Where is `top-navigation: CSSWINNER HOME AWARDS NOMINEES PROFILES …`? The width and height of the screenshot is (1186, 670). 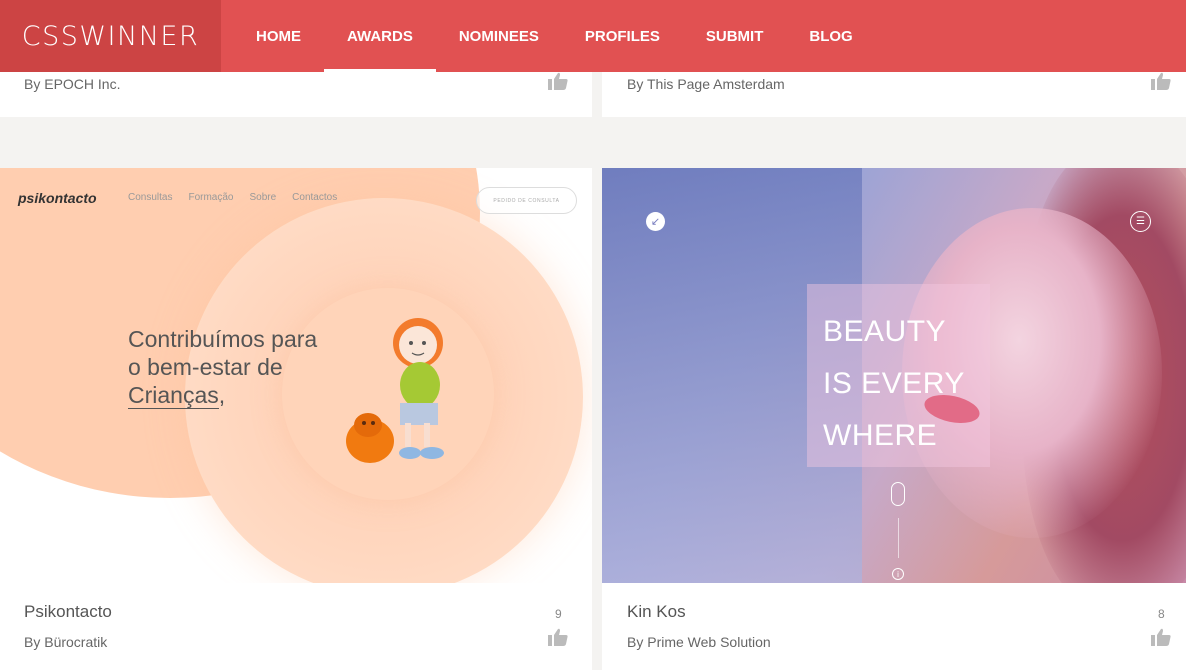
top-navigation: CSSWINNER HOME AWARDS NOMINEES PROFILES … is located at coordinates (593, 36).